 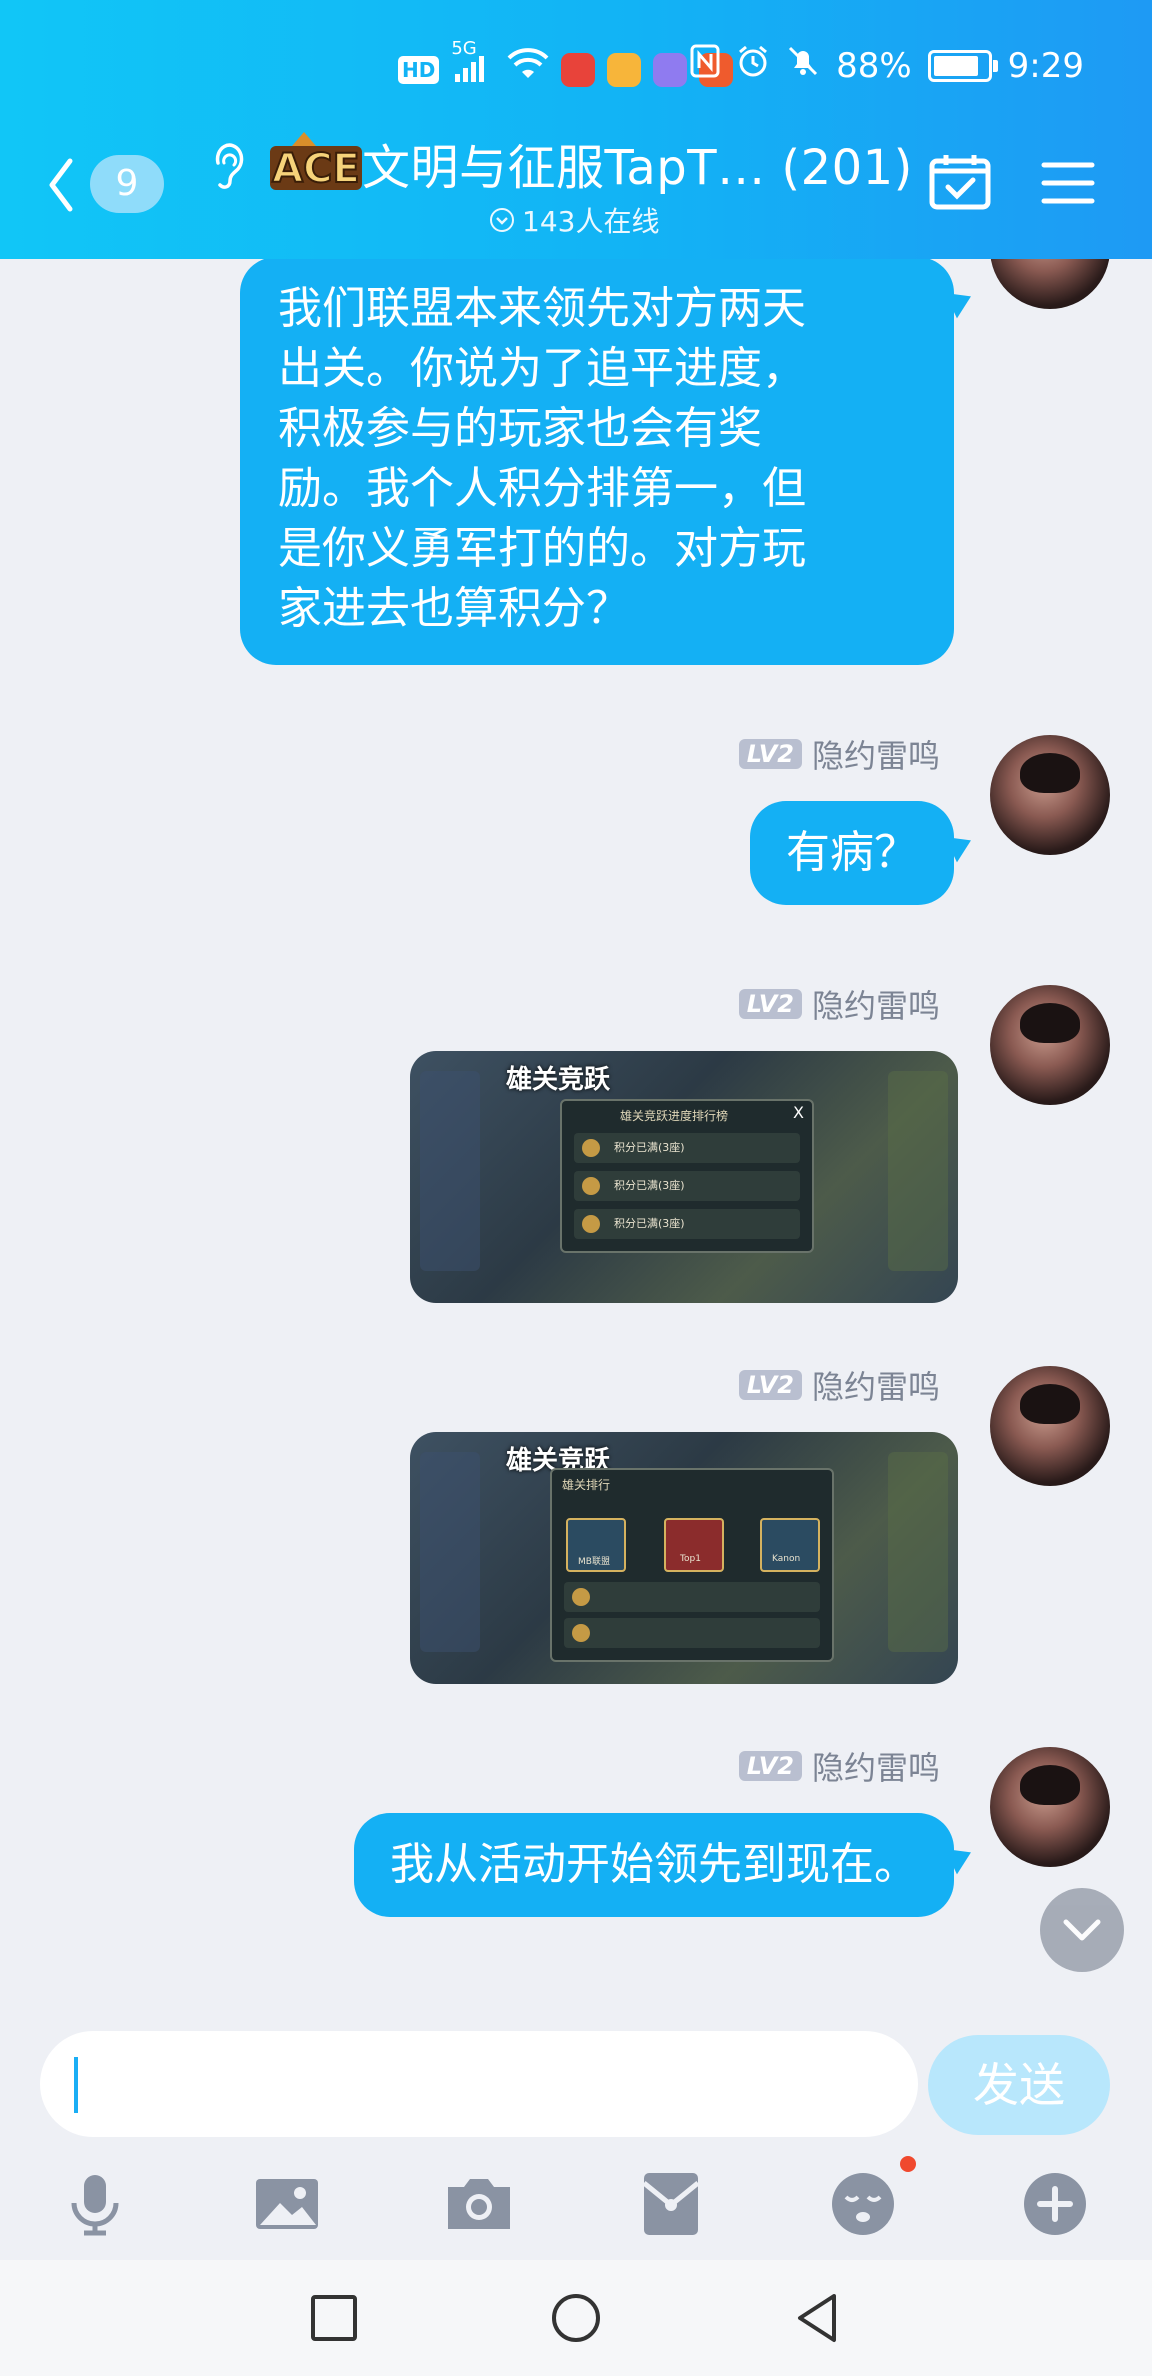 I want to click on online-count: 143人在线, so click(x=574, y=220).